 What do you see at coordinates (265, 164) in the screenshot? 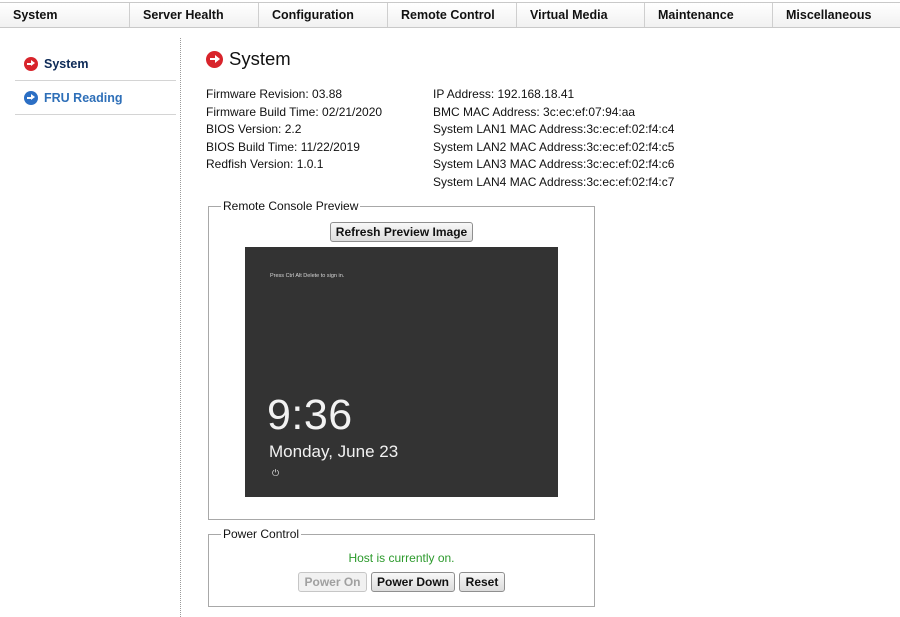
I see `redfish-version: Redfish Version: 1.0.1` at bounding box center [265, 164].